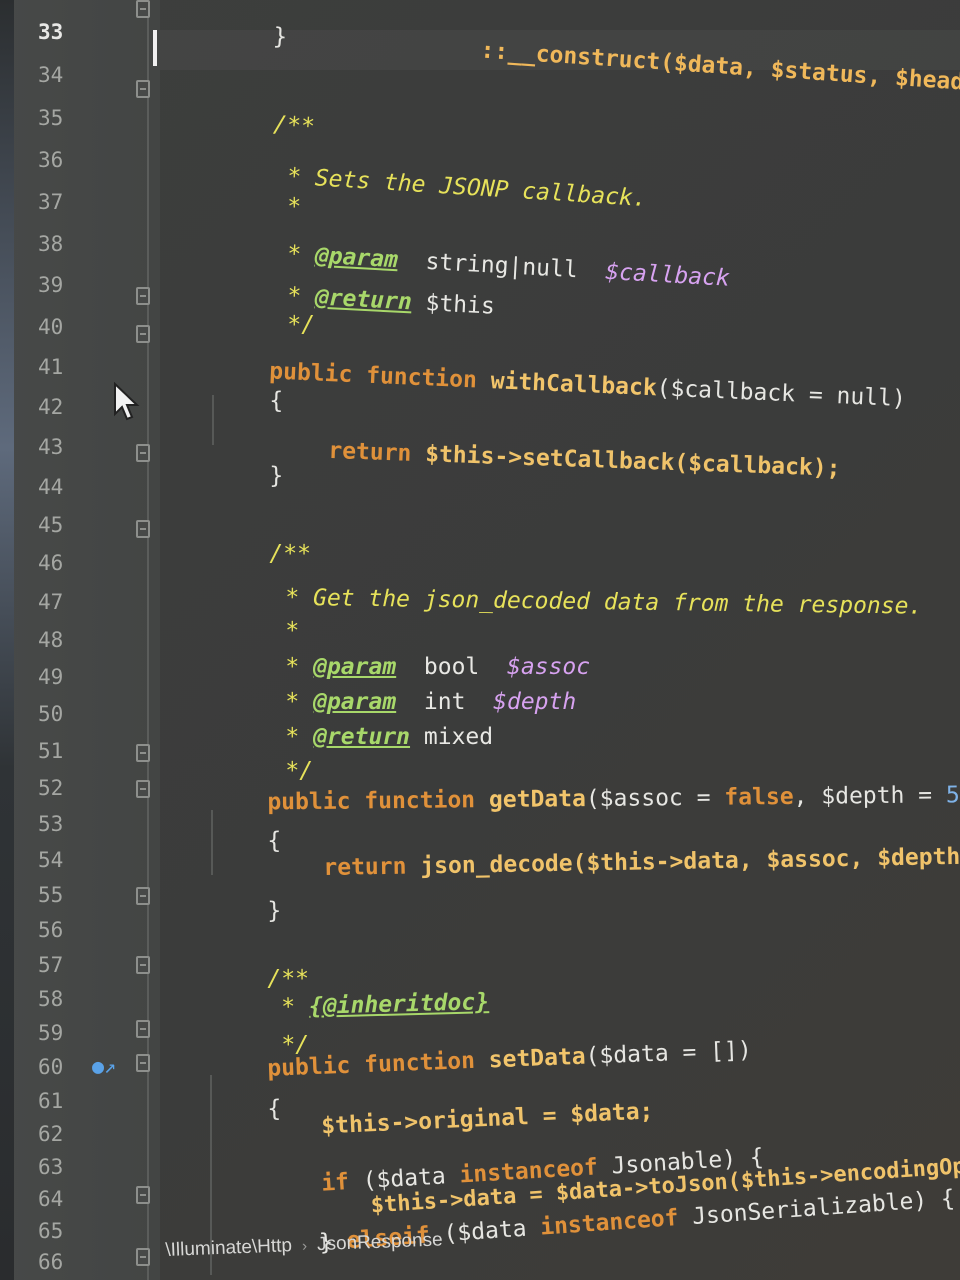 The height and width of the screenshot is (1280, 960). Describe the element at coordinates (68, 1101) in the screenshot. I see `line-number: 61` at that location.